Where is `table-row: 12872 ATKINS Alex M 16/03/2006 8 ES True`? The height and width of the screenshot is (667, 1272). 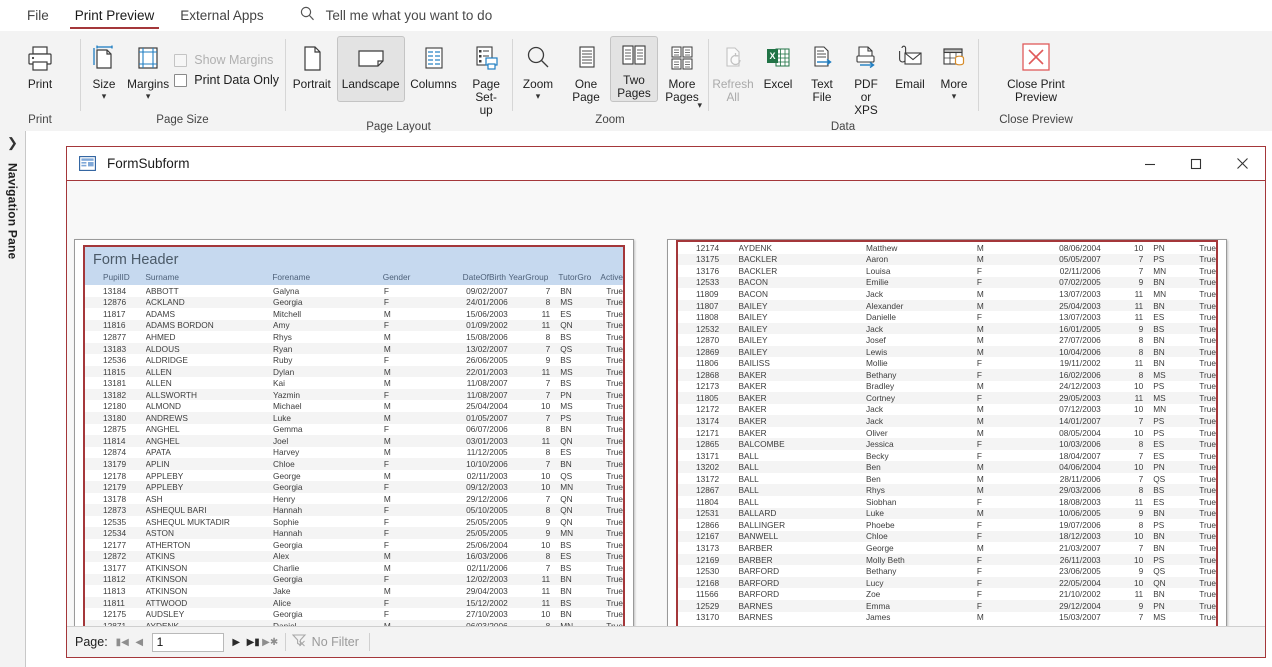
table-row: 12872 ATKINS Alex M 16/03/2006 8 ES True is located at coordinates (354, 556).